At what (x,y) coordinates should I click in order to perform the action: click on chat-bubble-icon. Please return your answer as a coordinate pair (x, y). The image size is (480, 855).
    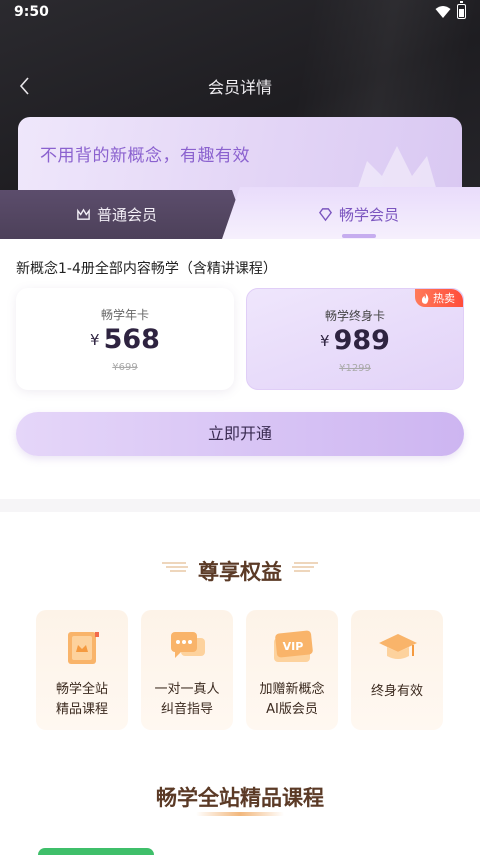
    Looking at the image, I should click on (188, 645).